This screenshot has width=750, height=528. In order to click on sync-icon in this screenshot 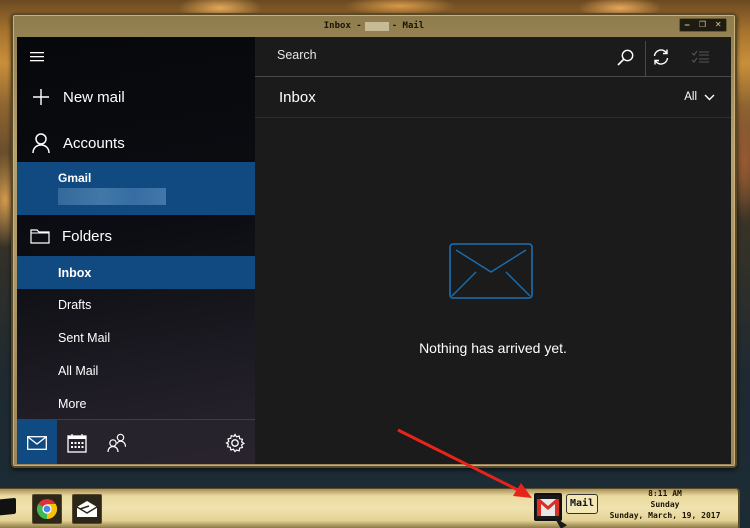, I will do `click(661, 57)`.